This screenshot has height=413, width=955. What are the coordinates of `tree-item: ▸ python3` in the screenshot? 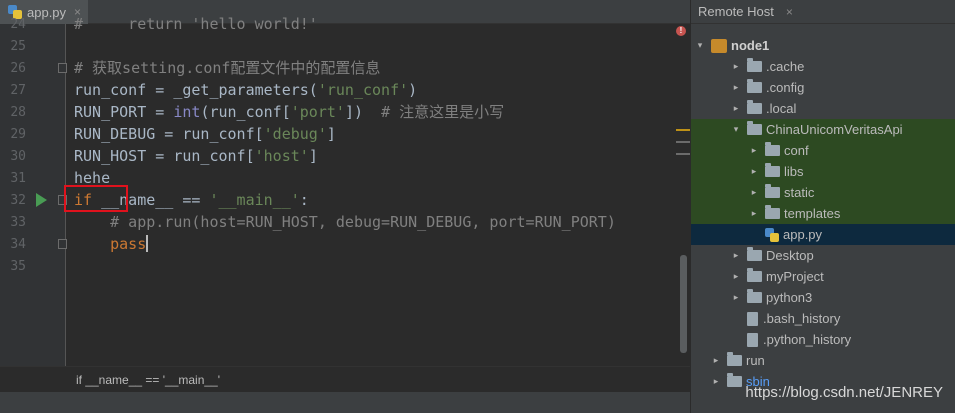 It's located at (823, 297).